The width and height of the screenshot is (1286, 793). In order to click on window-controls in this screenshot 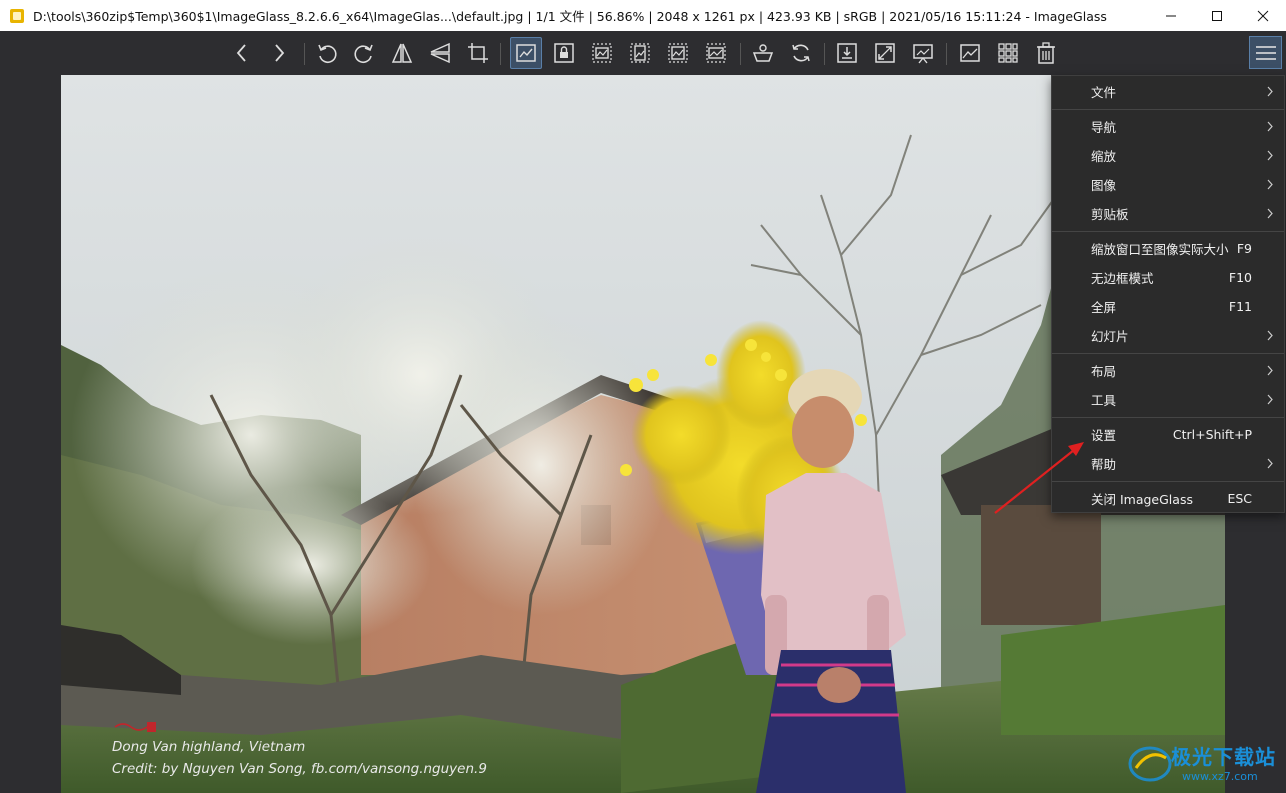, I will do `click(1217, 15)`.